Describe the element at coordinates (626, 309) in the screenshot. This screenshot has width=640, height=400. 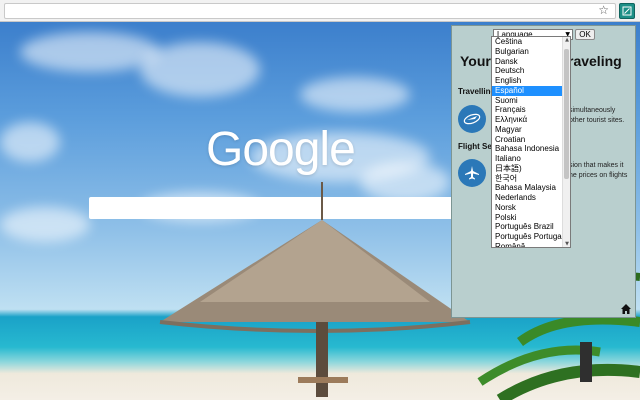
I see `home-icon` at that location.